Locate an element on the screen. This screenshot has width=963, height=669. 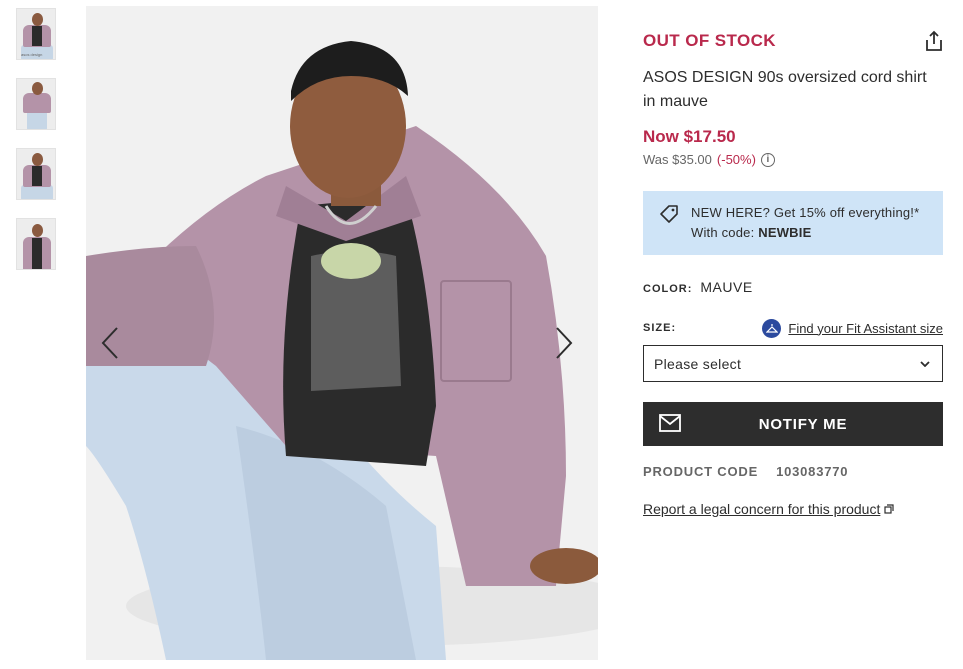
fit-assistant-link-text: Find your Fit Assistant size is located at coordinates (865, 328).